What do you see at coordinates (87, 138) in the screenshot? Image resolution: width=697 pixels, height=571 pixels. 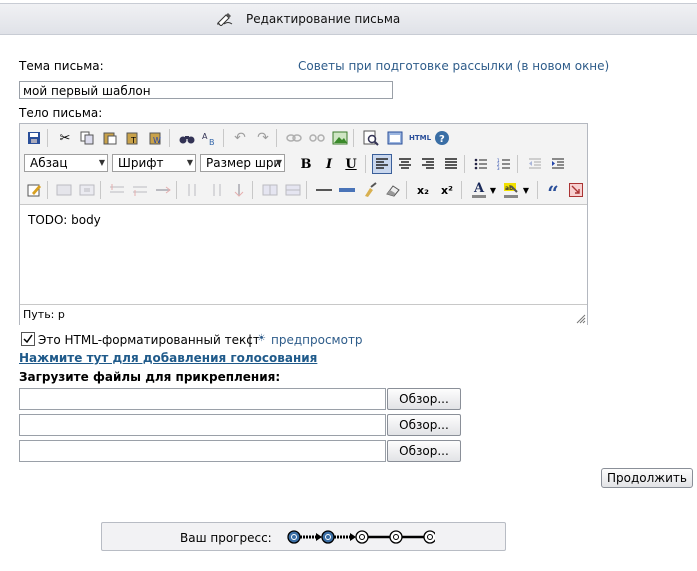 I see `copy-icon` at bounding box center [87, 138].